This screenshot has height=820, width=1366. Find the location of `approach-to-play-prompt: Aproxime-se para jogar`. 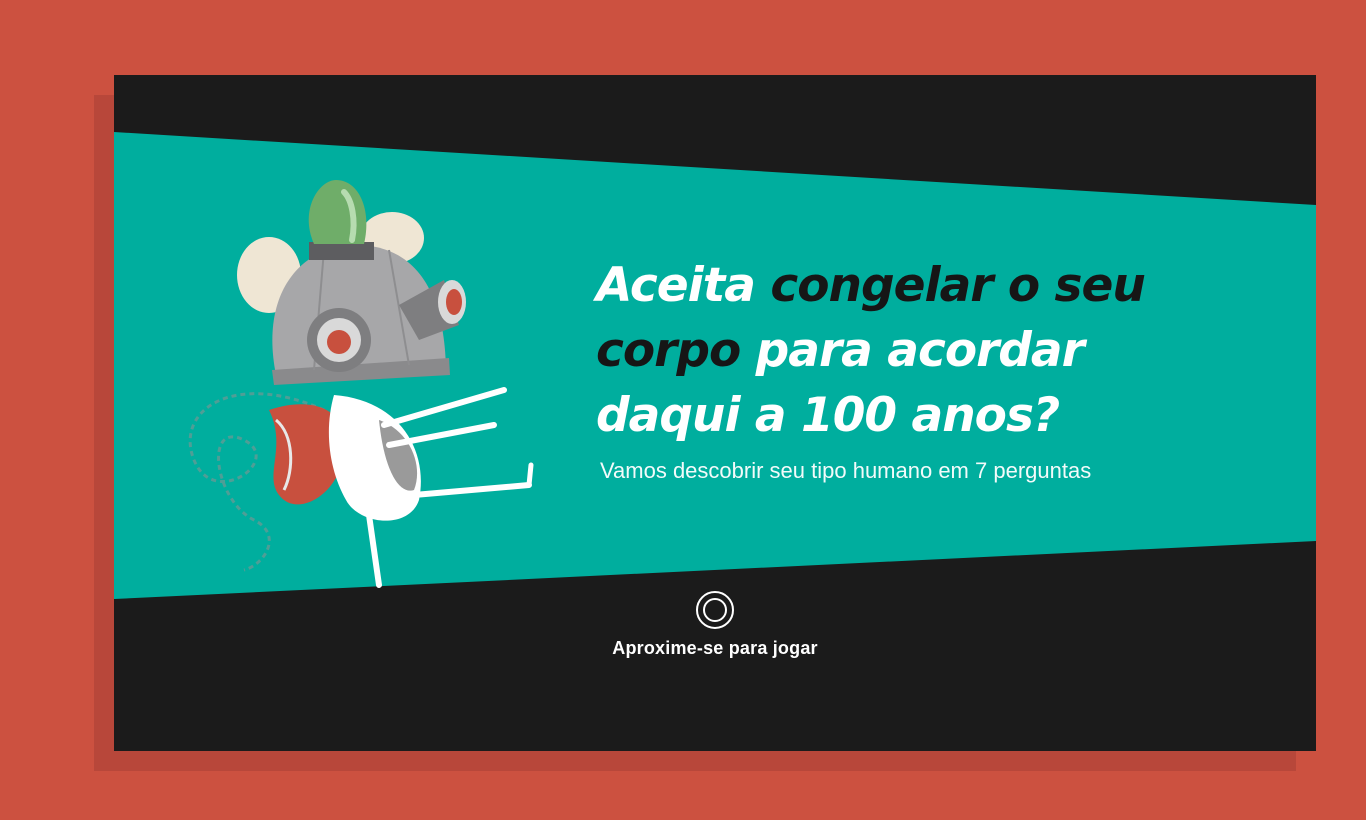

approach-to-play-prompt: Aproxime-se para jogar is located at coordinates (715, 624).